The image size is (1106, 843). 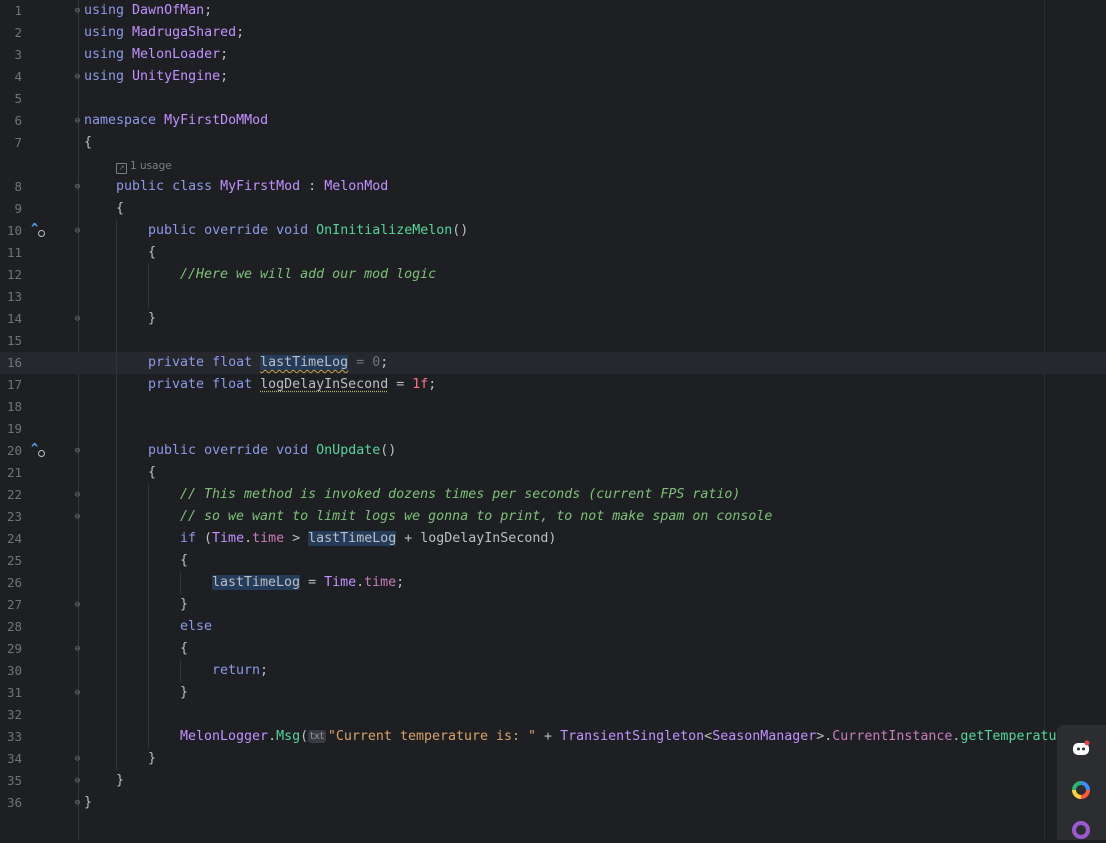 I want to click on line-number: 19, so click(x=14, y=428).